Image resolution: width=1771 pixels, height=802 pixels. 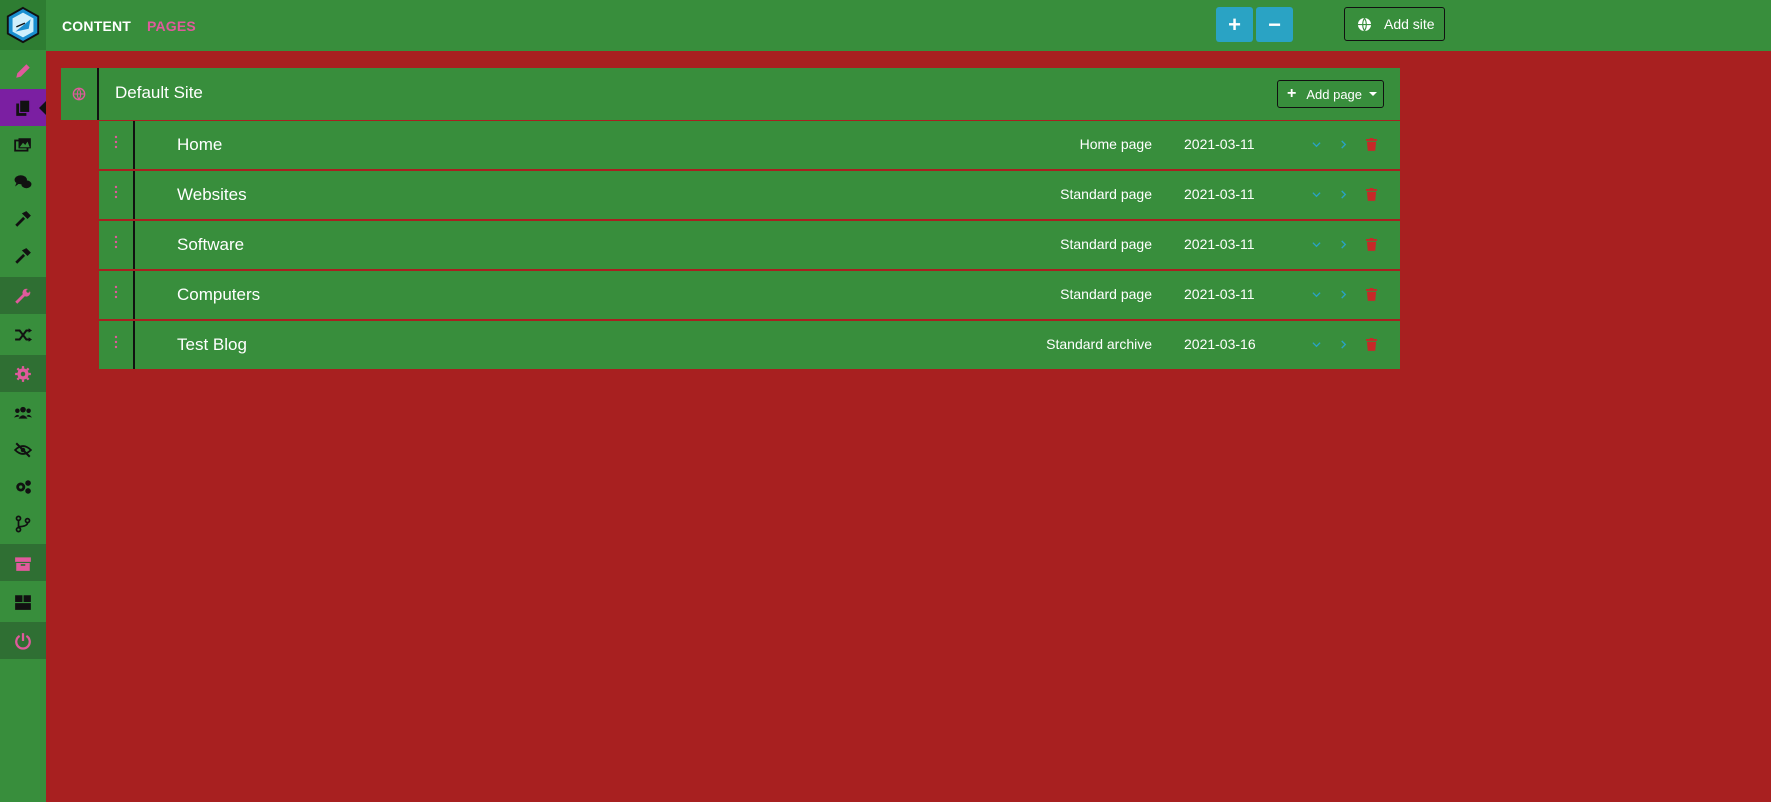 I want to click on page-row: Computers Standard page 2021-03-11, so click(x=749, y=295).